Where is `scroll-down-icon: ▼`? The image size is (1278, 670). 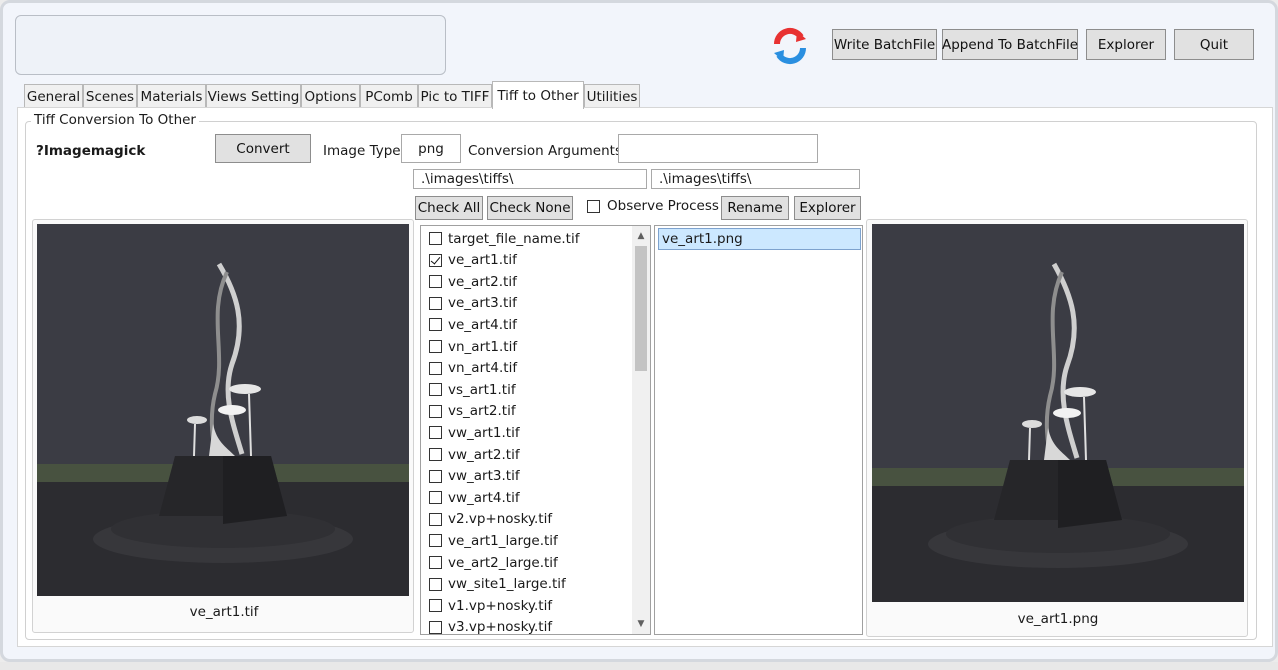 scroll-down-icon: ▼ is located at coordinates (641, 624).